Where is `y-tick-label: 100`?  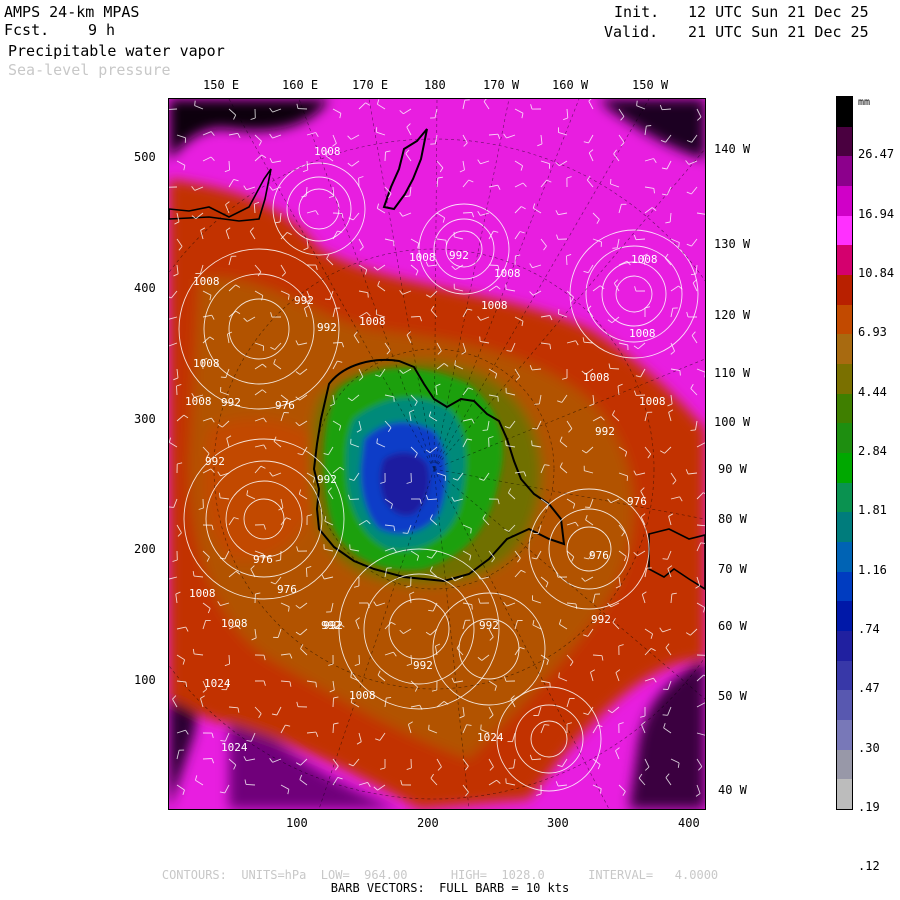 y-tick-label: 100 is located at coordinates (145, 680).